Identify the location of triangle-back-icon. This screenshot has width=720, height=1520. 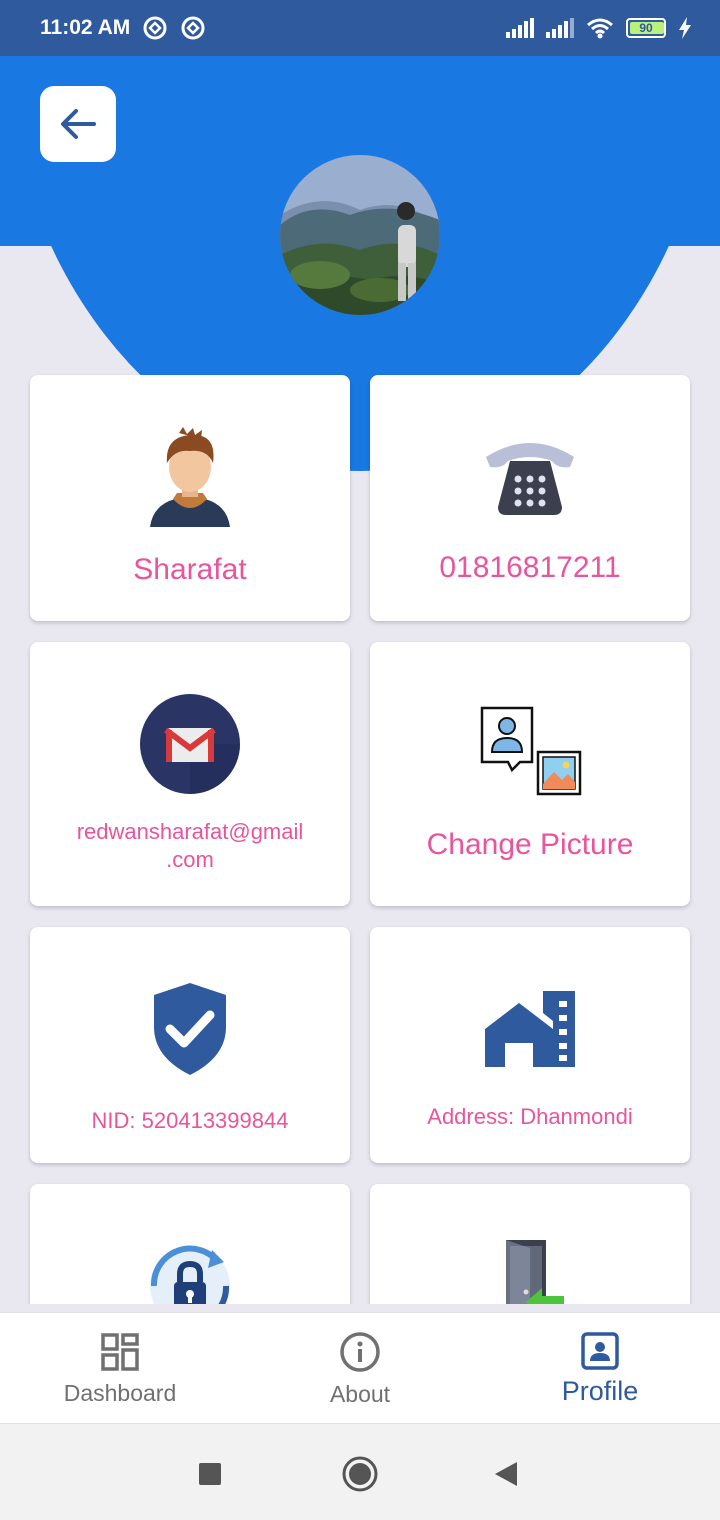
(506, 1474).